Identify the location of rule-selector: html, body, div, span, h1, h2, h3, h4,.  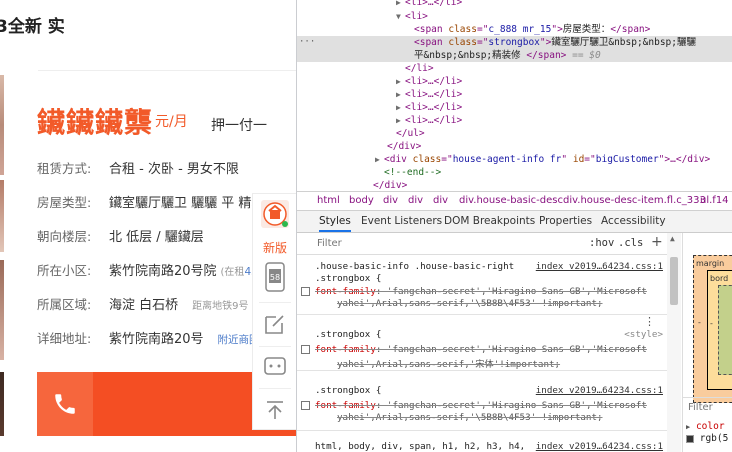
(420, 446).